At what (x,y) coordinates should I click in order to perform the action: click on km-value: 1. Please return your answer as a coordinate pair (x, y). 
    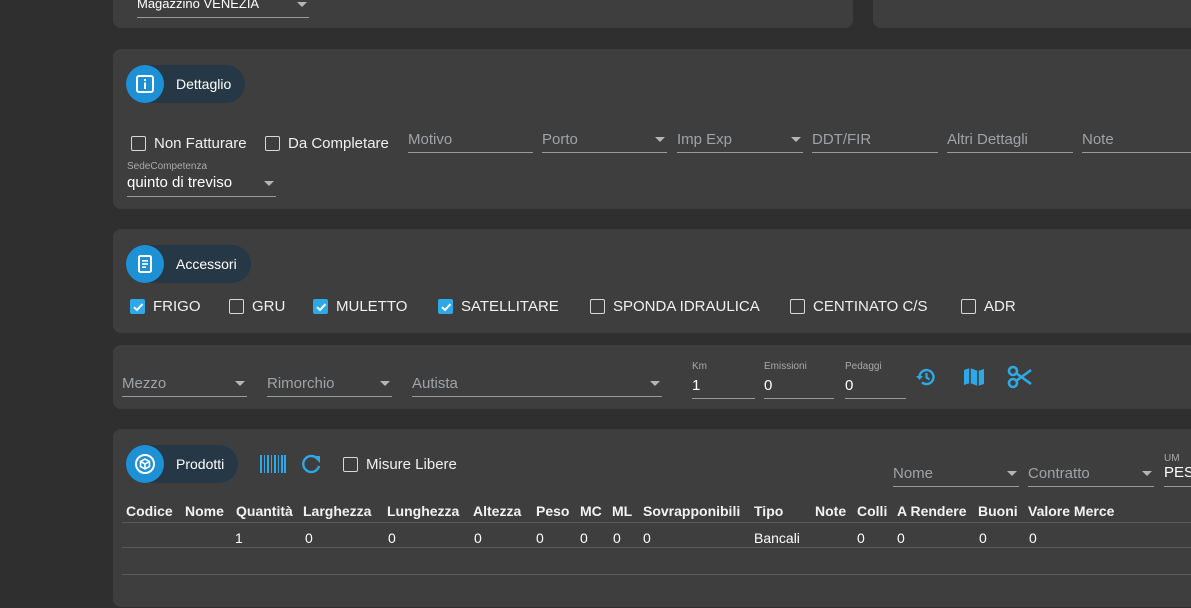
    Looking at the image, I should click on (696, 385).